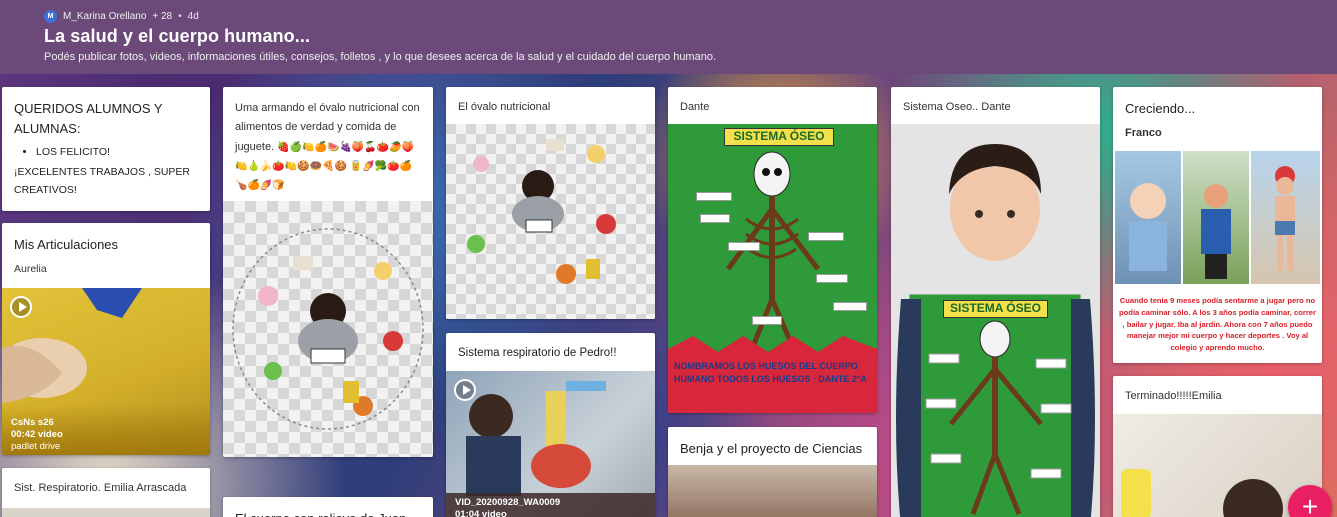  I want to click on post-card-relieve-juan: El cuerpo con relieve de Juan, so click(328, 507).